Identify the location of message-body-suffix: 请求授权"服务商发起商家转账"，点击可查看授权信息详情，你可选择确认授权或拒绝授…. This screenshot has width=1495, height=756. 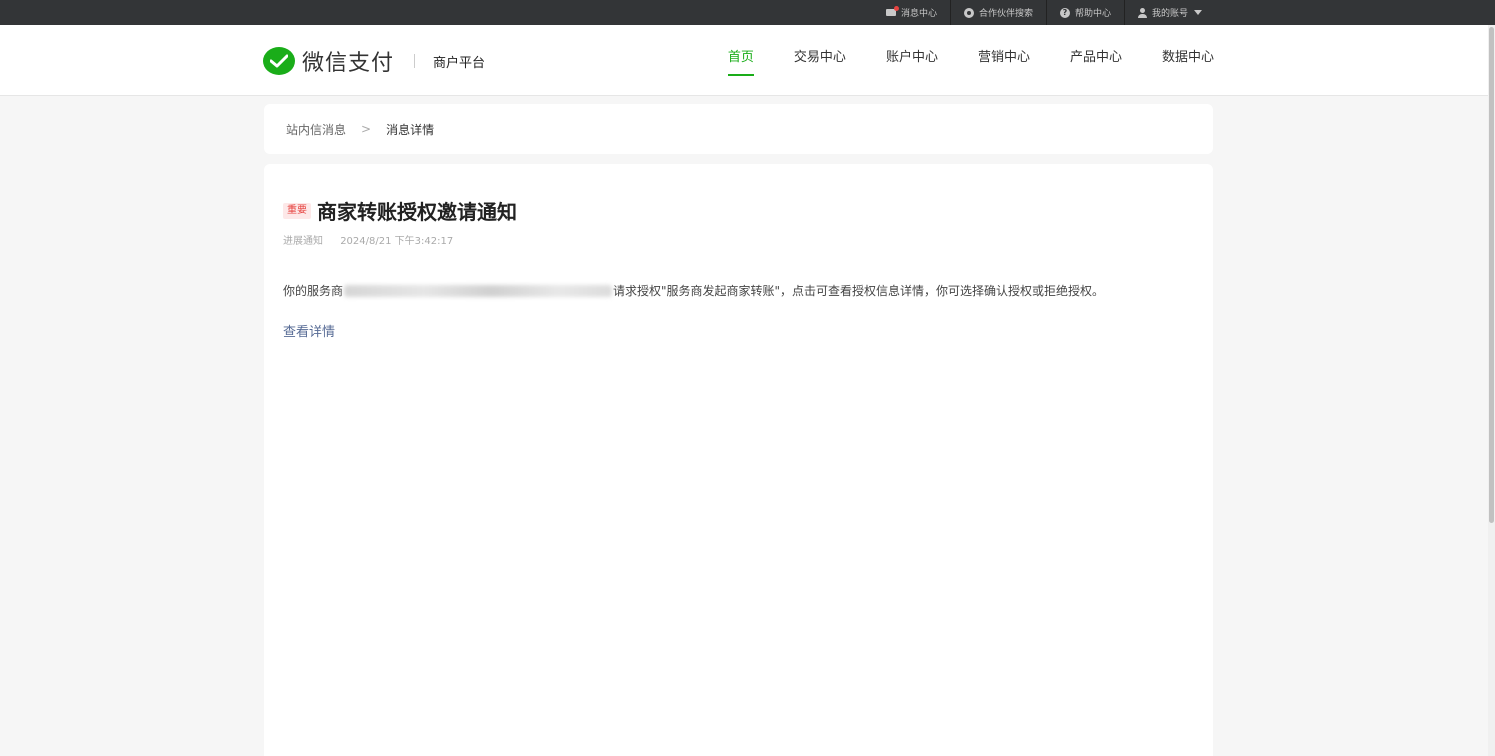
(859, 291).